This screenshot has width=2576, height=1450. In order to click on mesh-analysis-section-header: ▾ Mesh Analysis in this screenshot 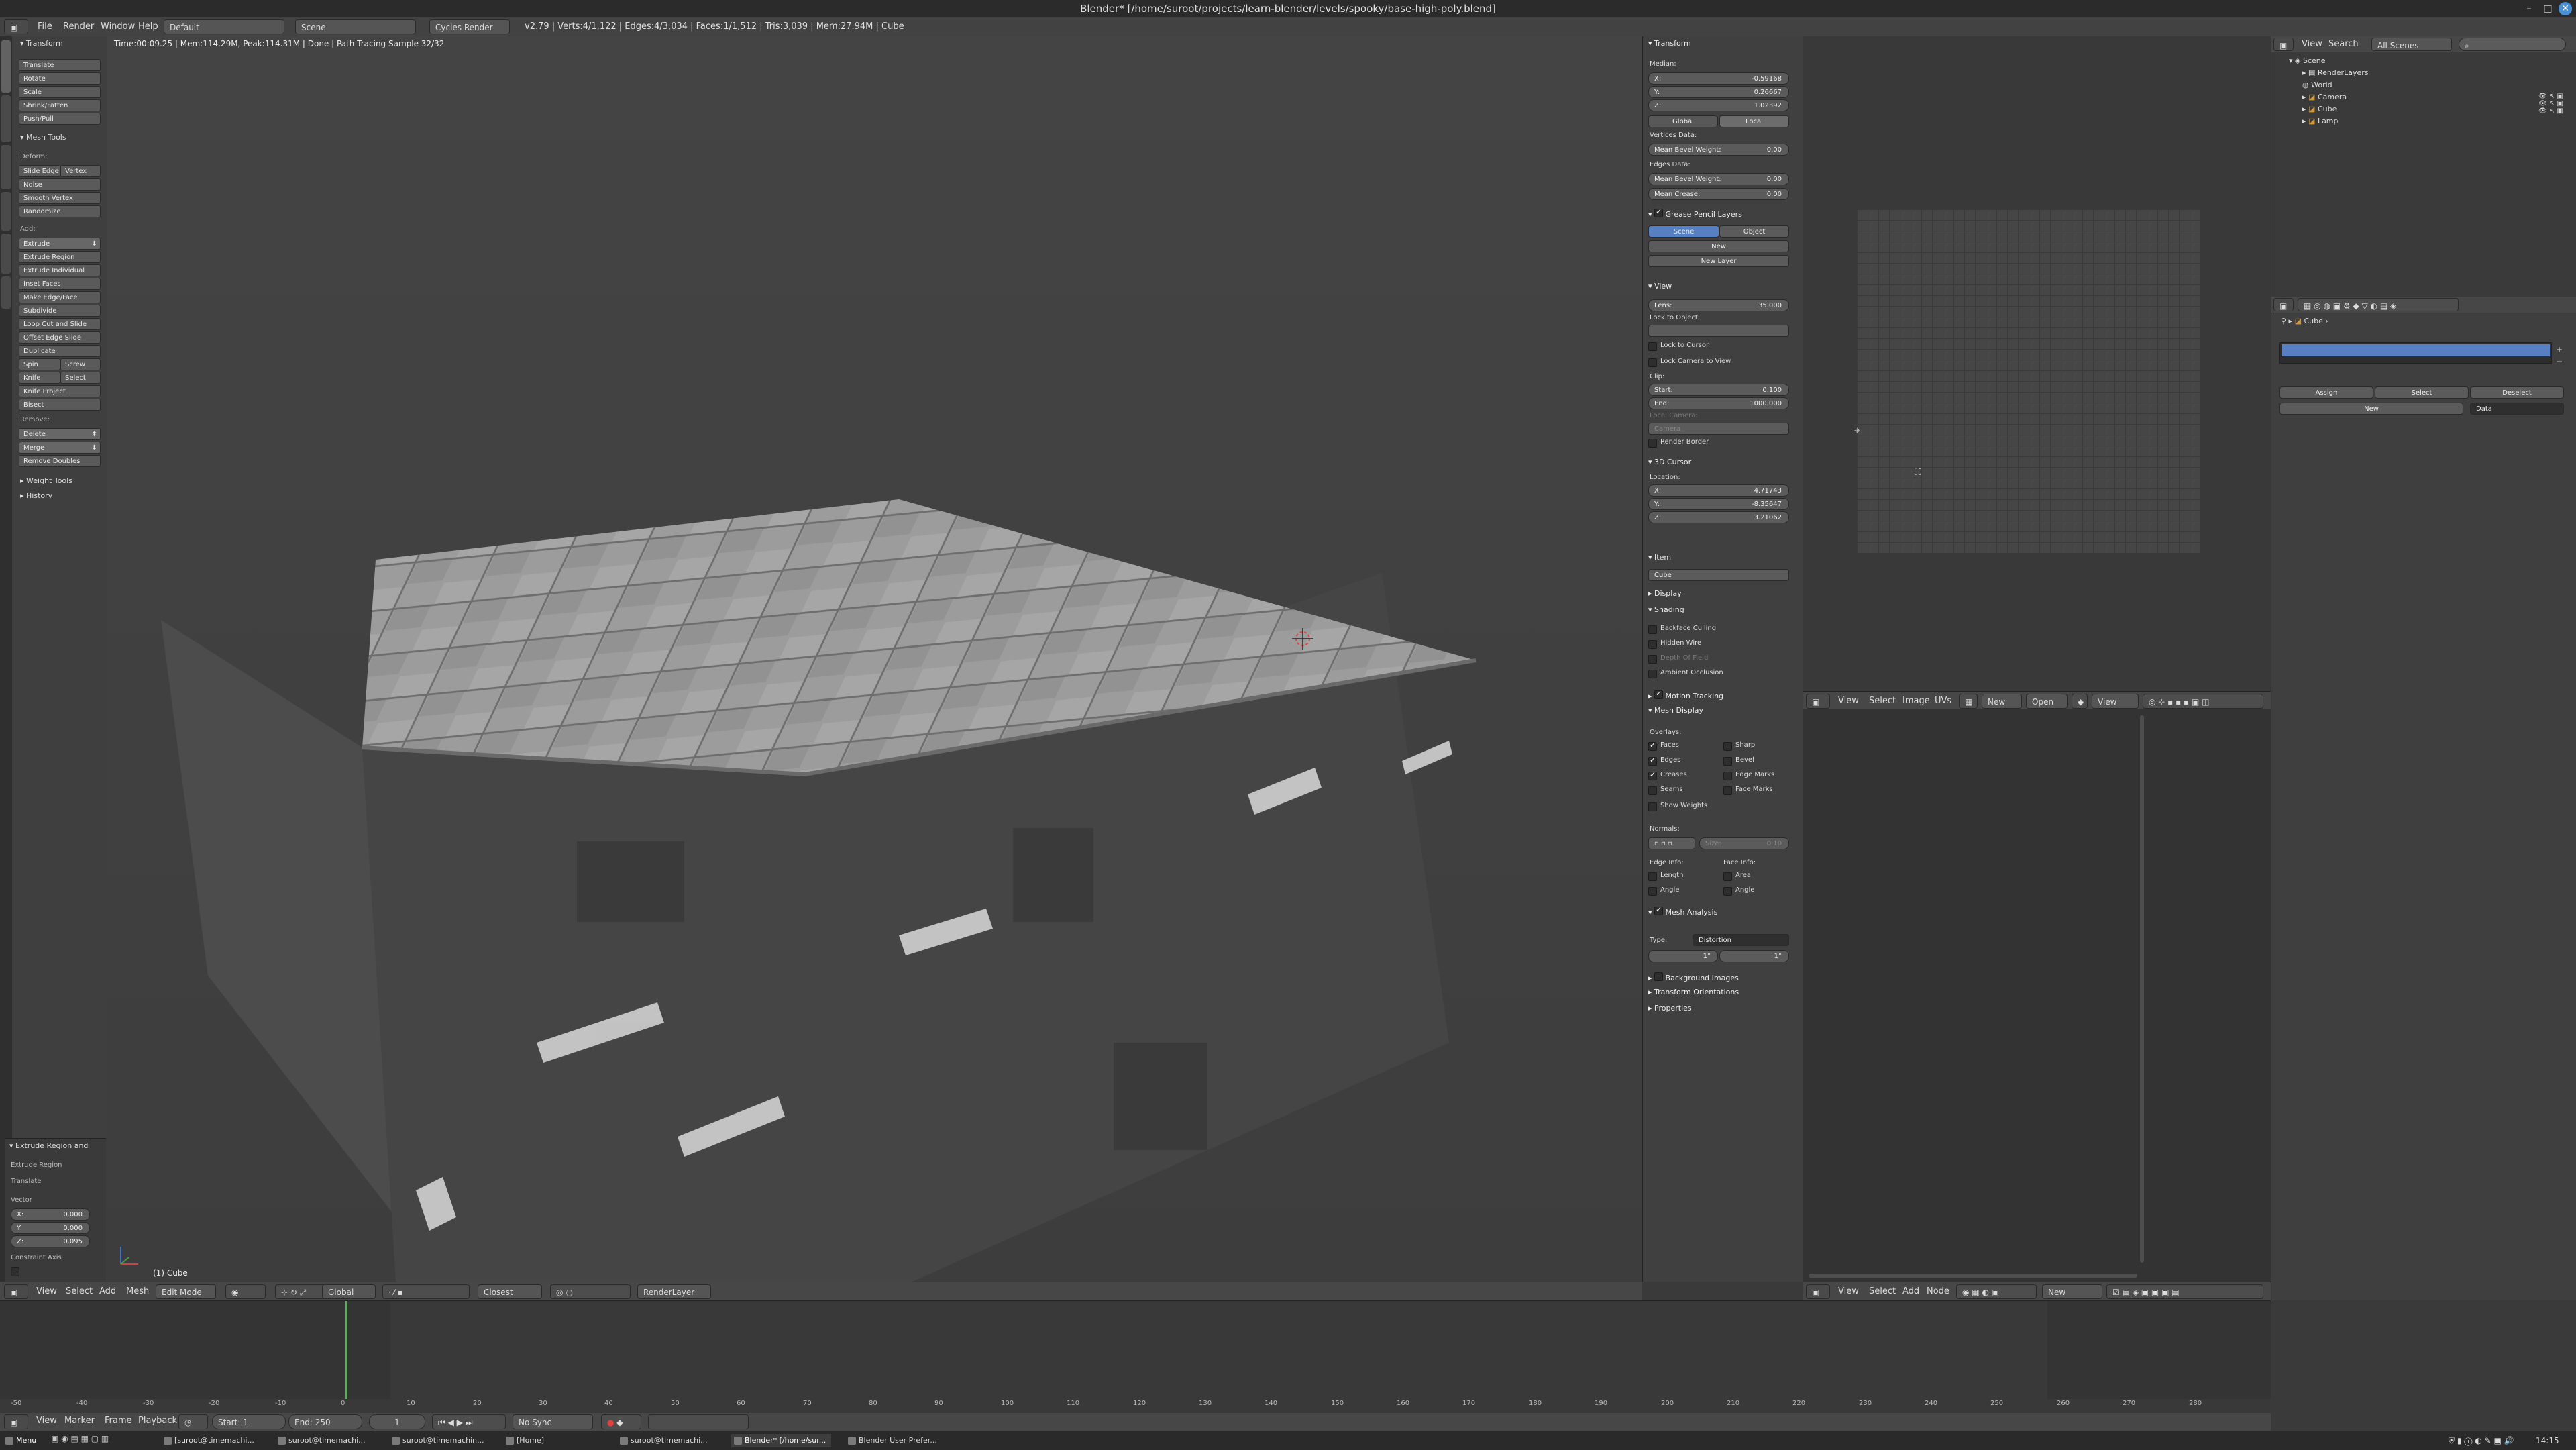, I will do `click(1682, 911)`.